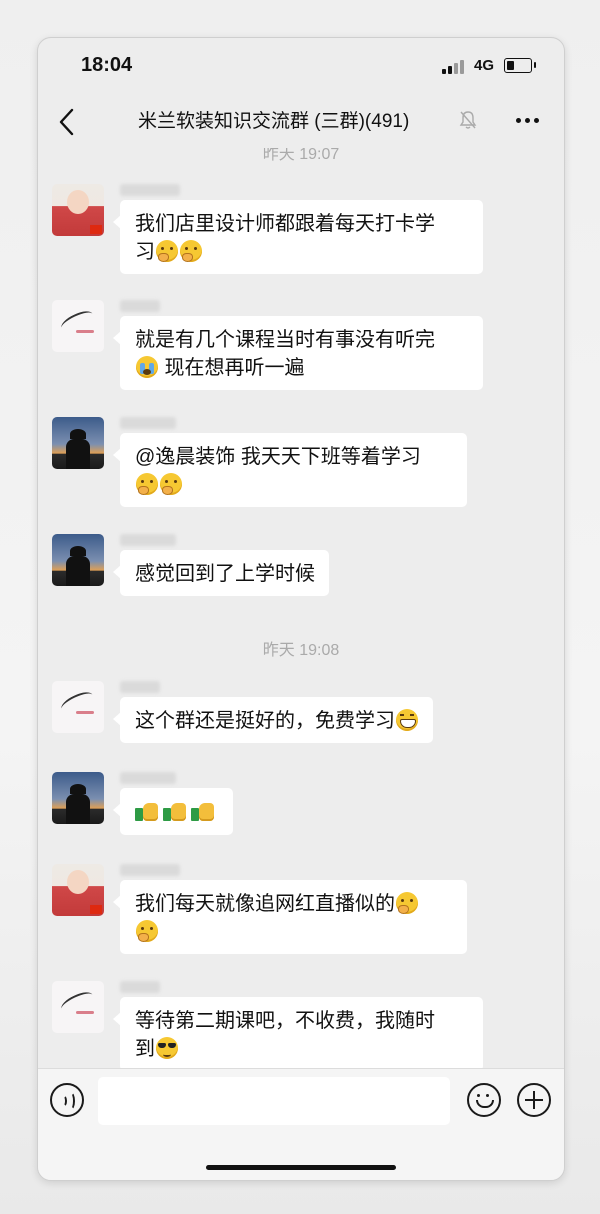 The width and height of the screenshot is (600, 1214). I want to click on chat-title: 米兰软装知识交流群 (三群)(491), so click(273, 119).